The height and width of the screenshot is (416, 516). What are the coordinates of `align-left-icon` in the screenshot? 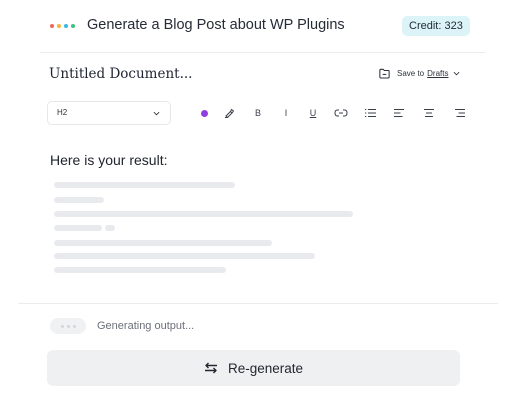 It's located at (398, 113).